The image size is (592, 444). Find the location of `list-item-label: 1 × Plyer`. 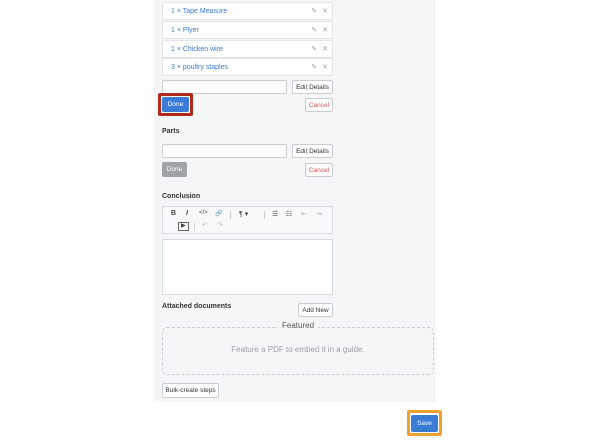

list-item-label: 1 × Plyer is located at coordinates (185, 30).